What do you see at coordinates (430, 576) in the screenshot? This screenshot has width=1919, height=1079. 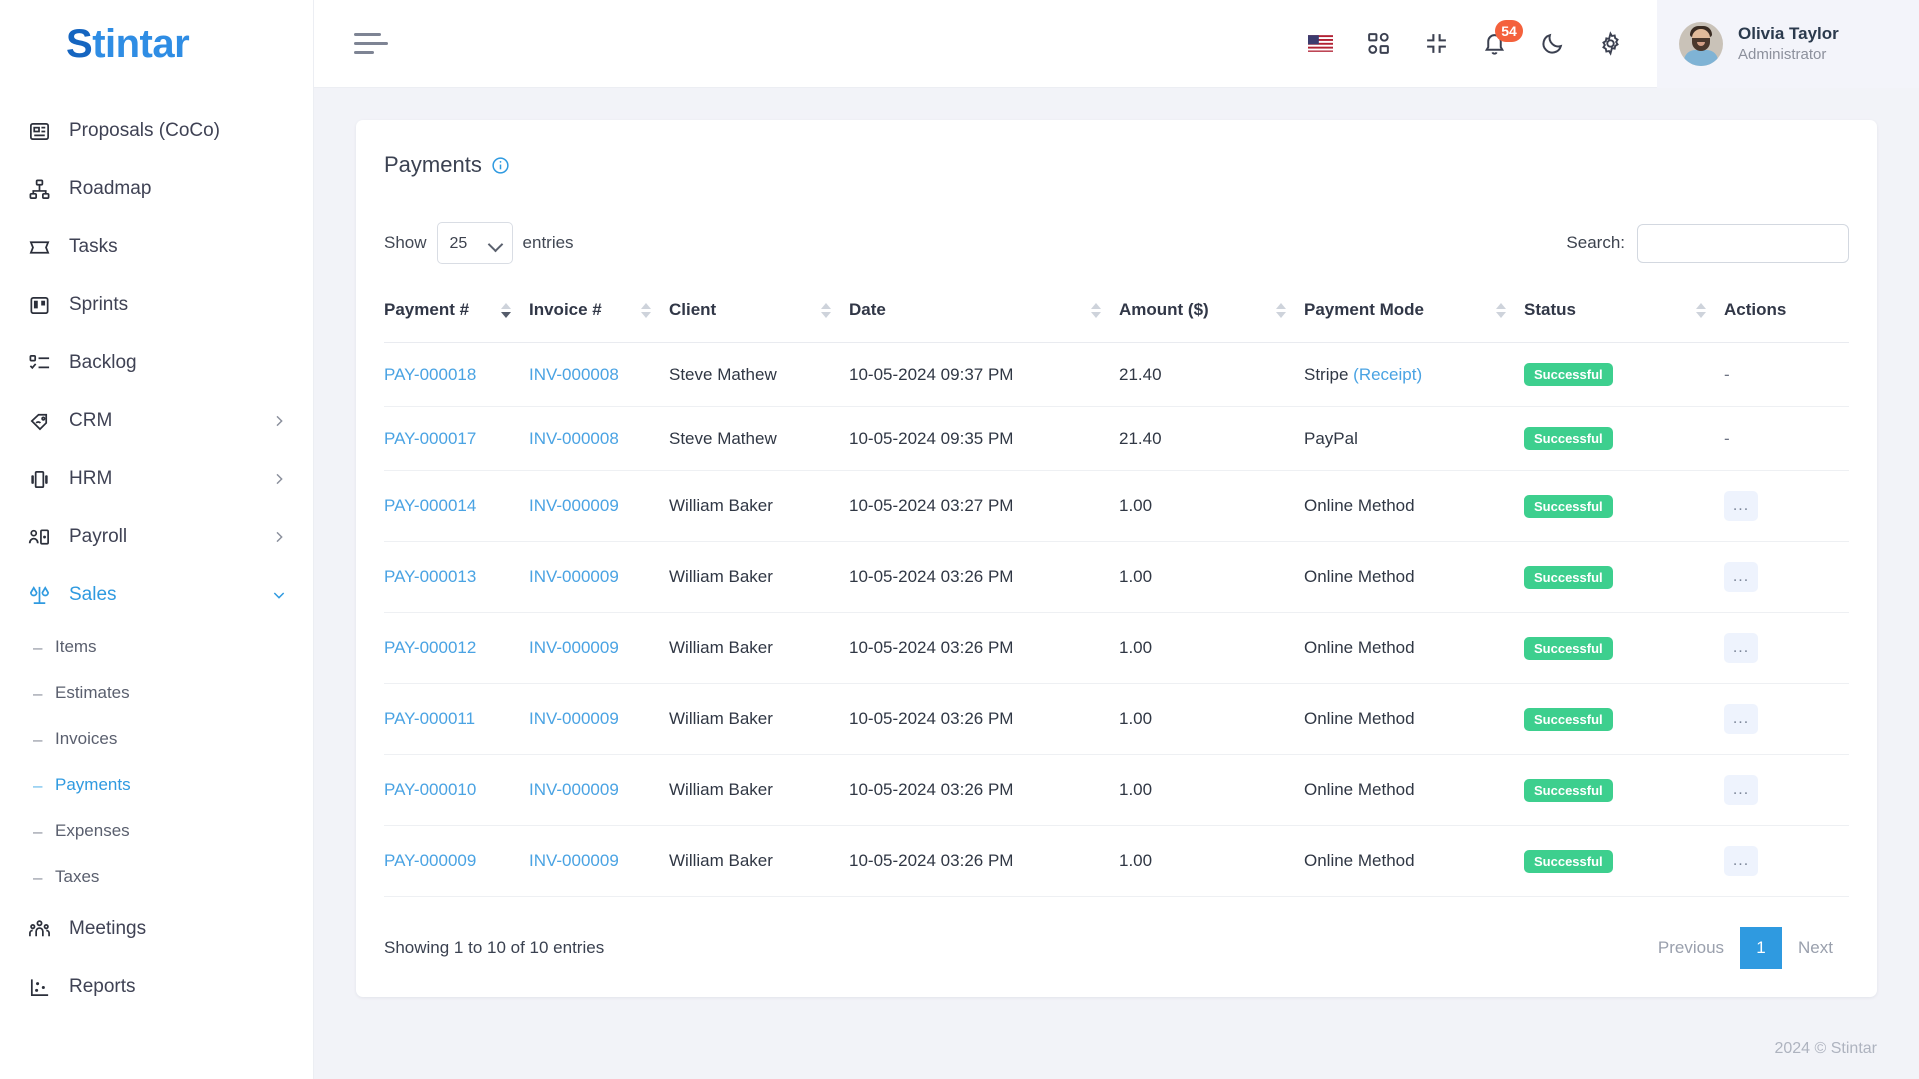 I see `payment-link: PAY-000013` at bounding box center [430, 576].